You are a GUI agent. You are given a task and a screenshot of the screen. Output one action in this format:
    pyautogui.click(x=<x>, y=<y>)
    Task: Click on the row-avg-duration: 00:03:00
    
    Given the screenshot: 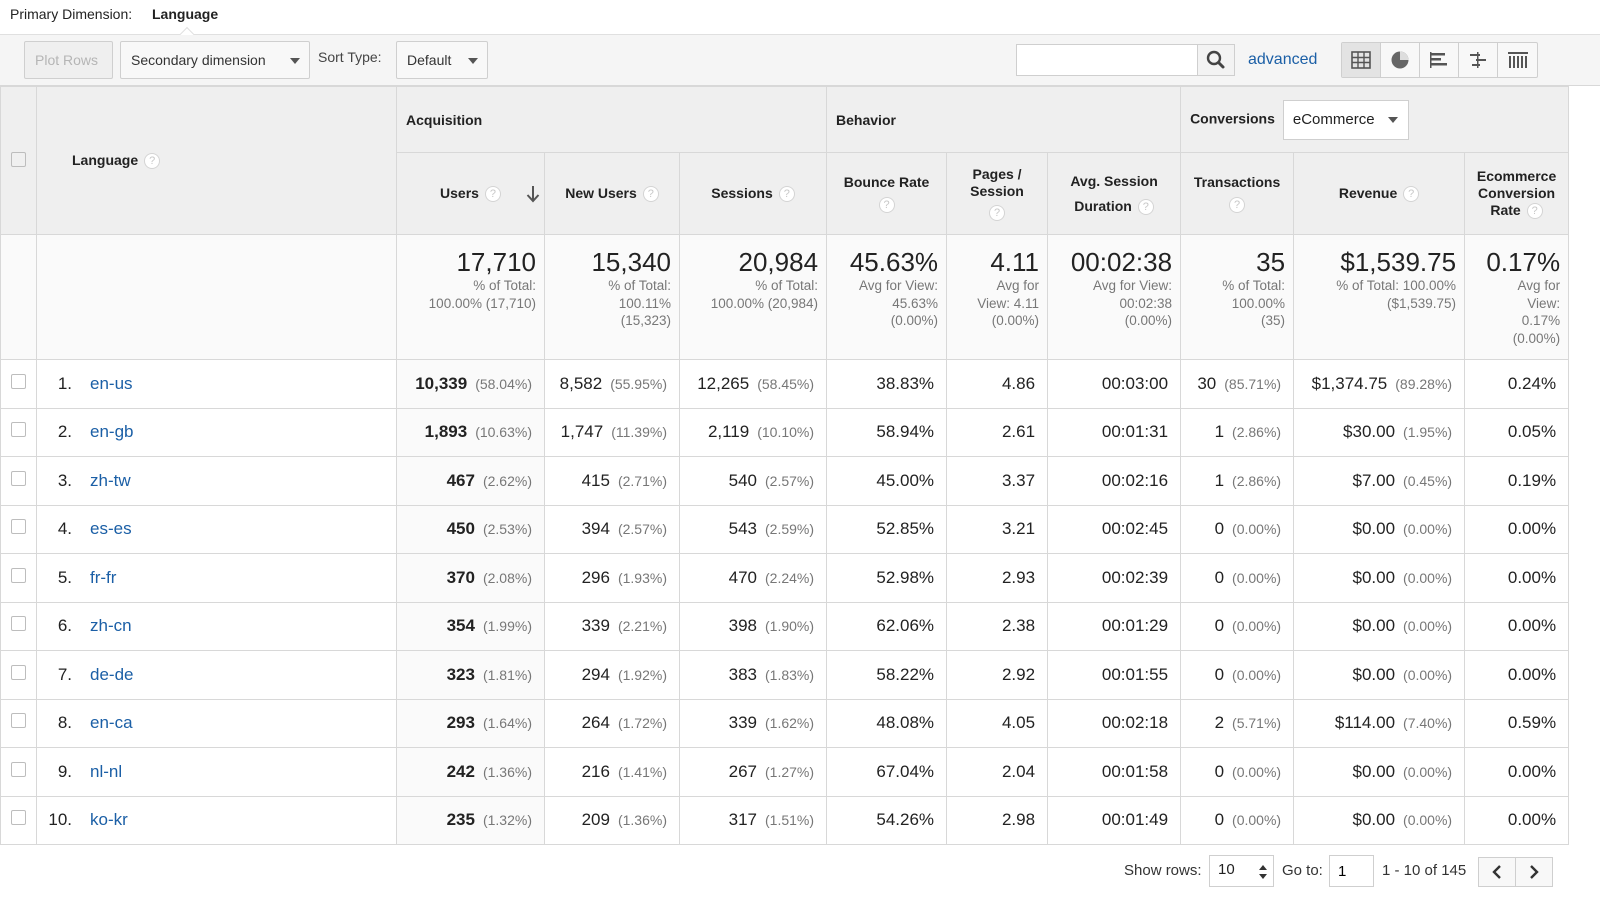 What is the action you would take?
    pyautogui.click(x=1114, y=384)
    